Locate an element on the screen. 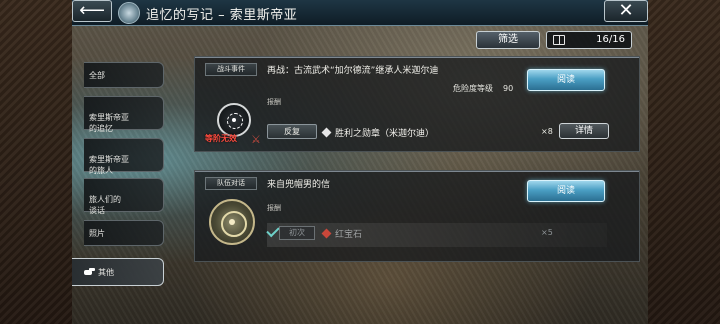 The height and width of the screenshot is (324, 720). reward-item: 胜利之勋章（米迦尔迪） is located at coordinates (378, 132).